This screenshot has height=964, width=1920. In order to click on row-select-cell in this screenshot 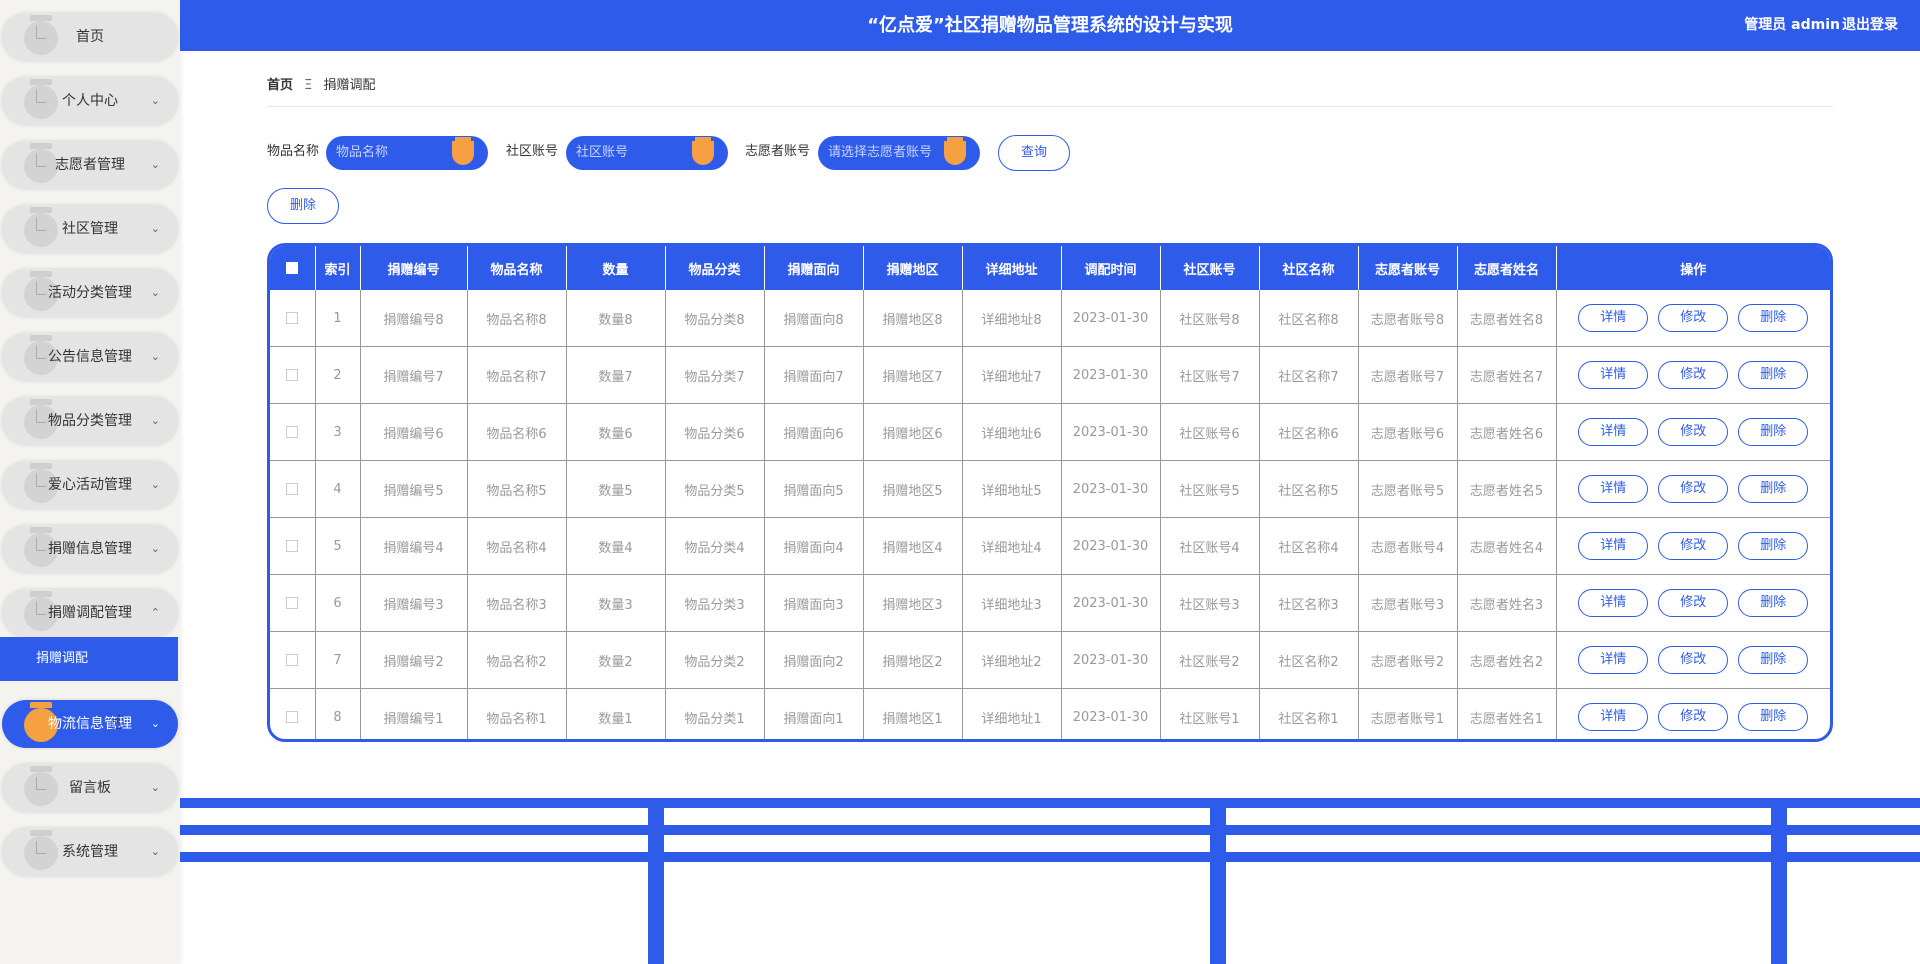, I will do `click(293, 603)`.